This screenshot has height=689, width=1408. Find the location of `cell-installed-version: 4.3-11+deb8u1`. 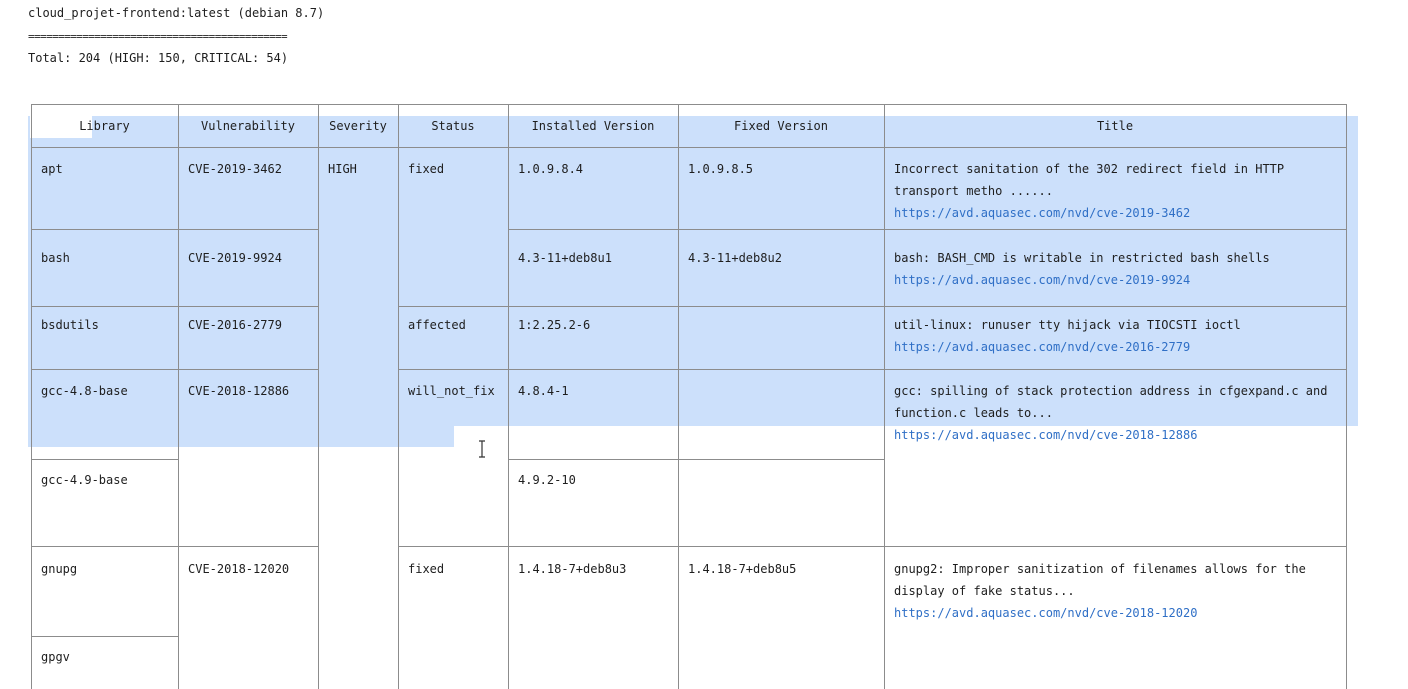

cell-installed-version: 4.3-11+deb8u1 is located at coordinates (565, 258).